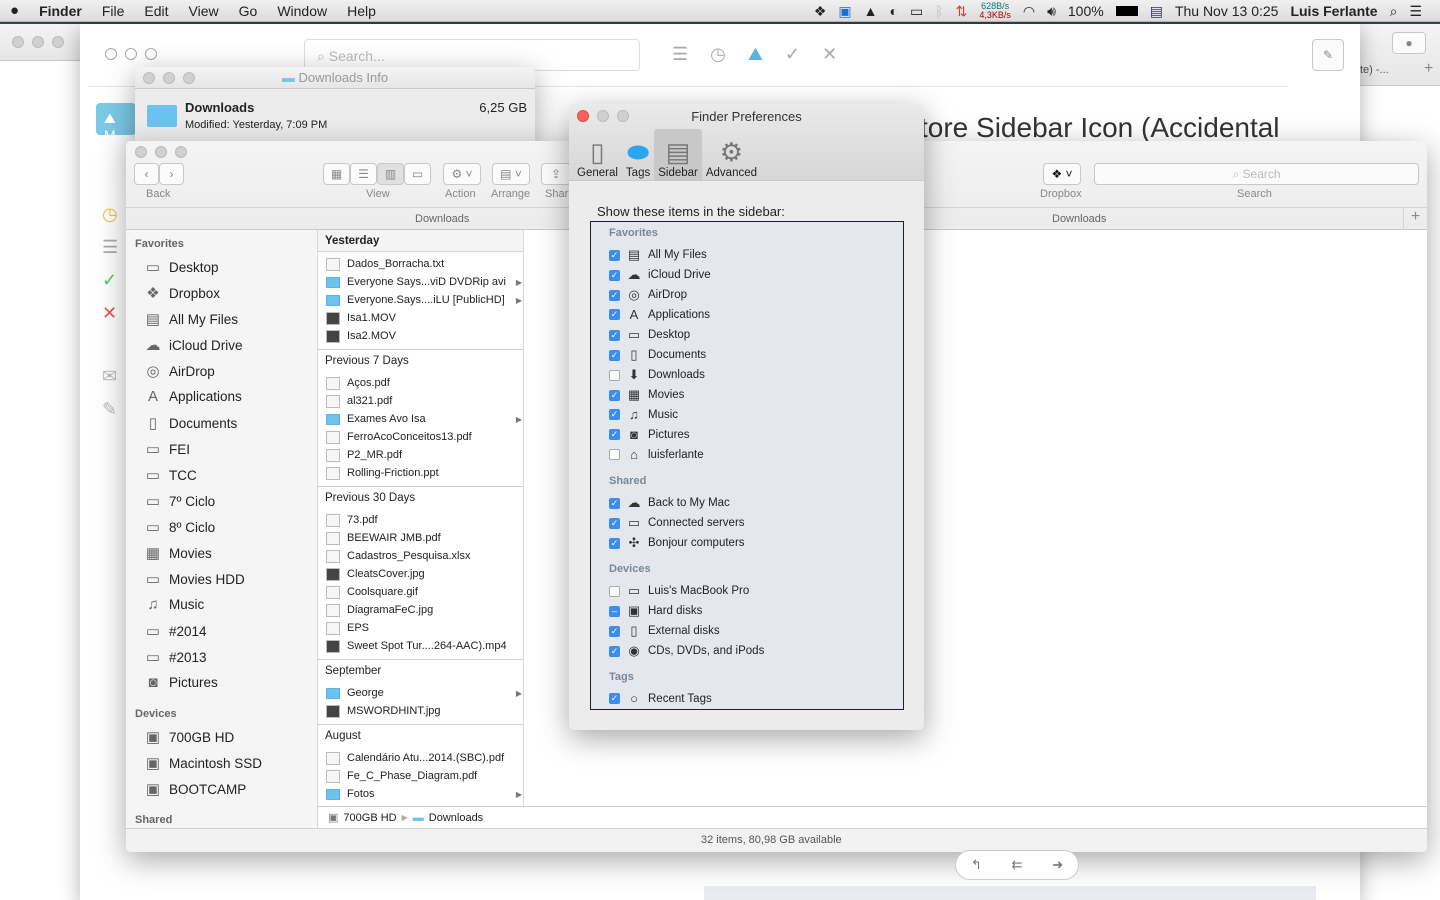  I want to click on add-tab-button: +, so click(1415, 219).